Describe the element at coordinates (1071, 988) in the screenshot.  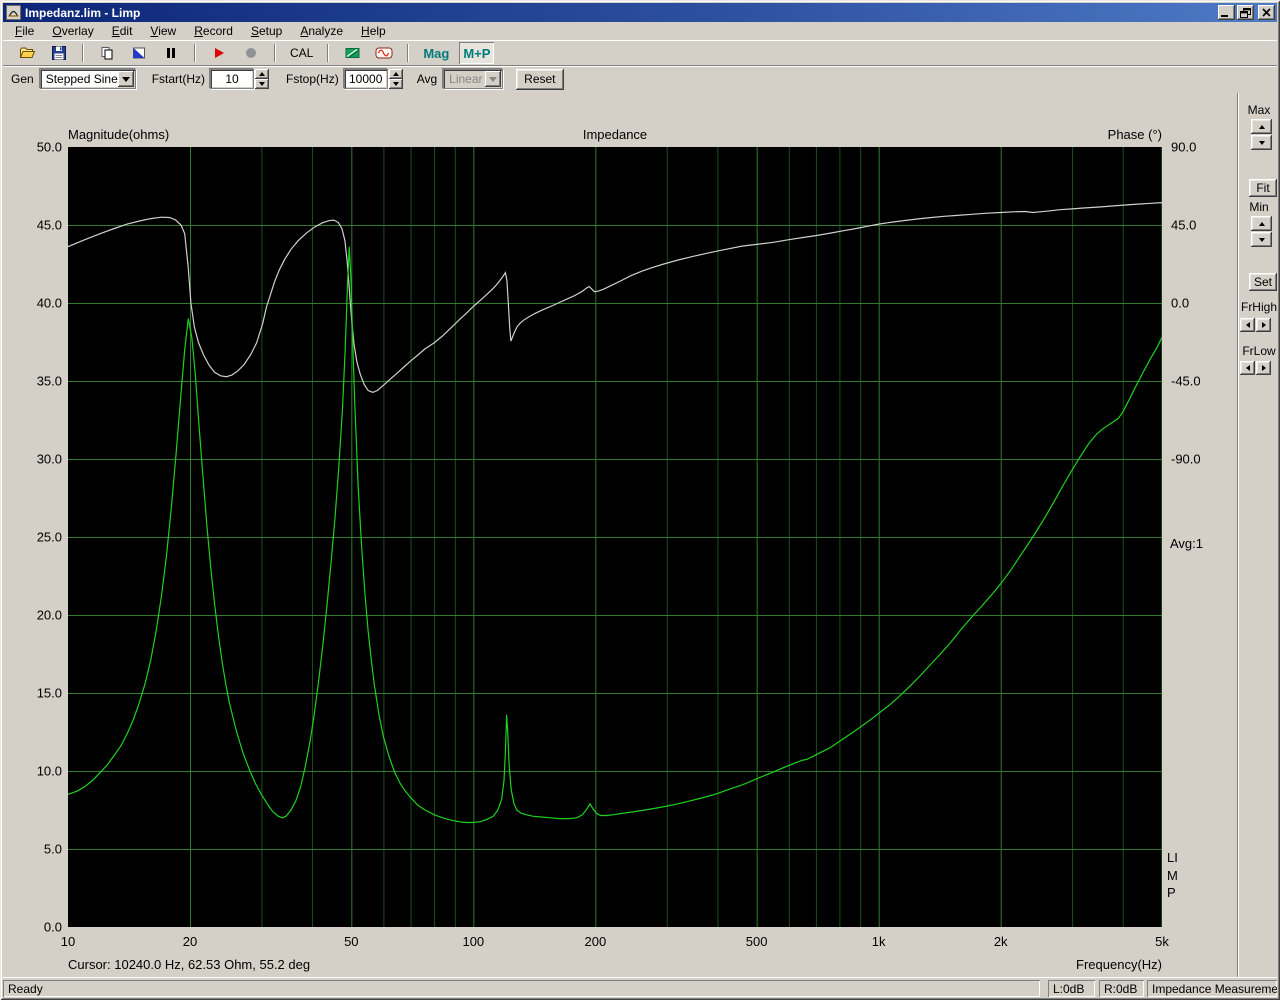
I see `left-level-indicator: L:0dB` at that location.